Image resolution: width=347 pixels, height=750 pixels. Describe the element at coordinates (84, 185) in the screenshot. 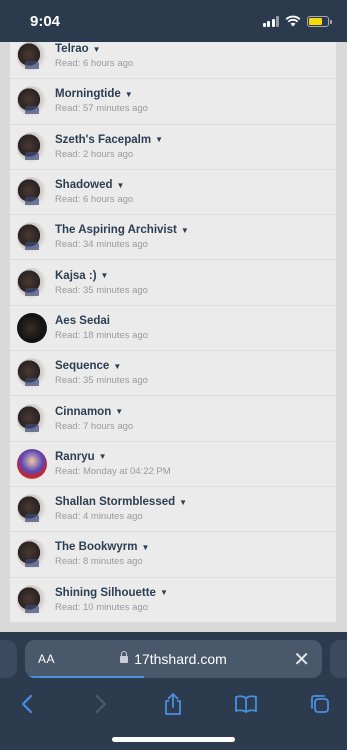

I see `user-name: Shadowed` at that location.